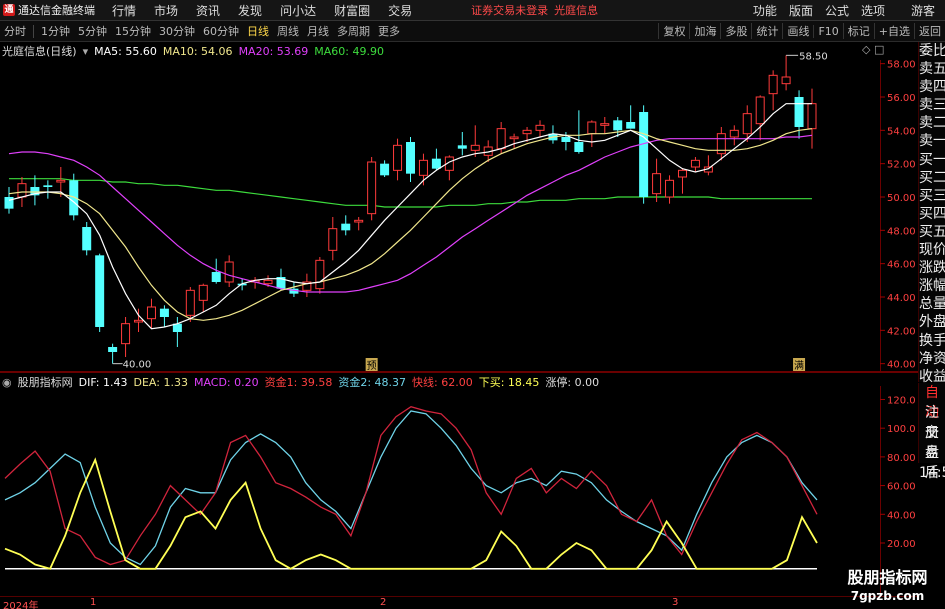 Image resolution: width=945 pixels, height=609 pixels. I want to click on status-tab-4: 14:56, so click(932, 473).